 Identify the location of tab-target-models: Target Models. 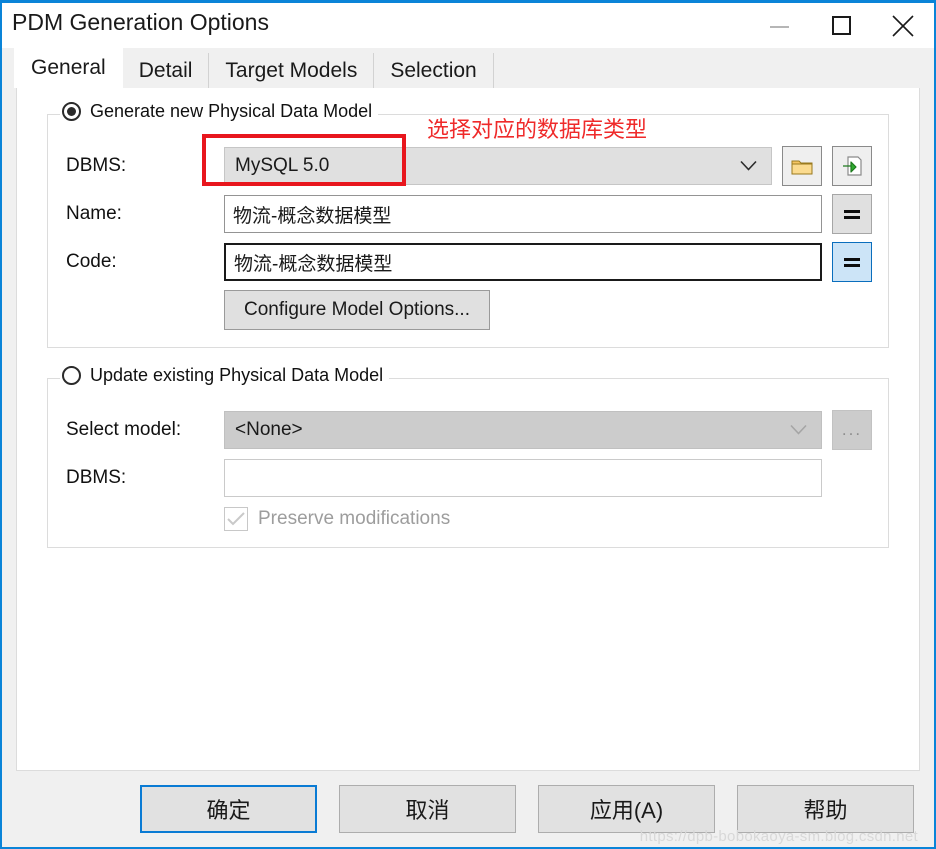
(292, 70).